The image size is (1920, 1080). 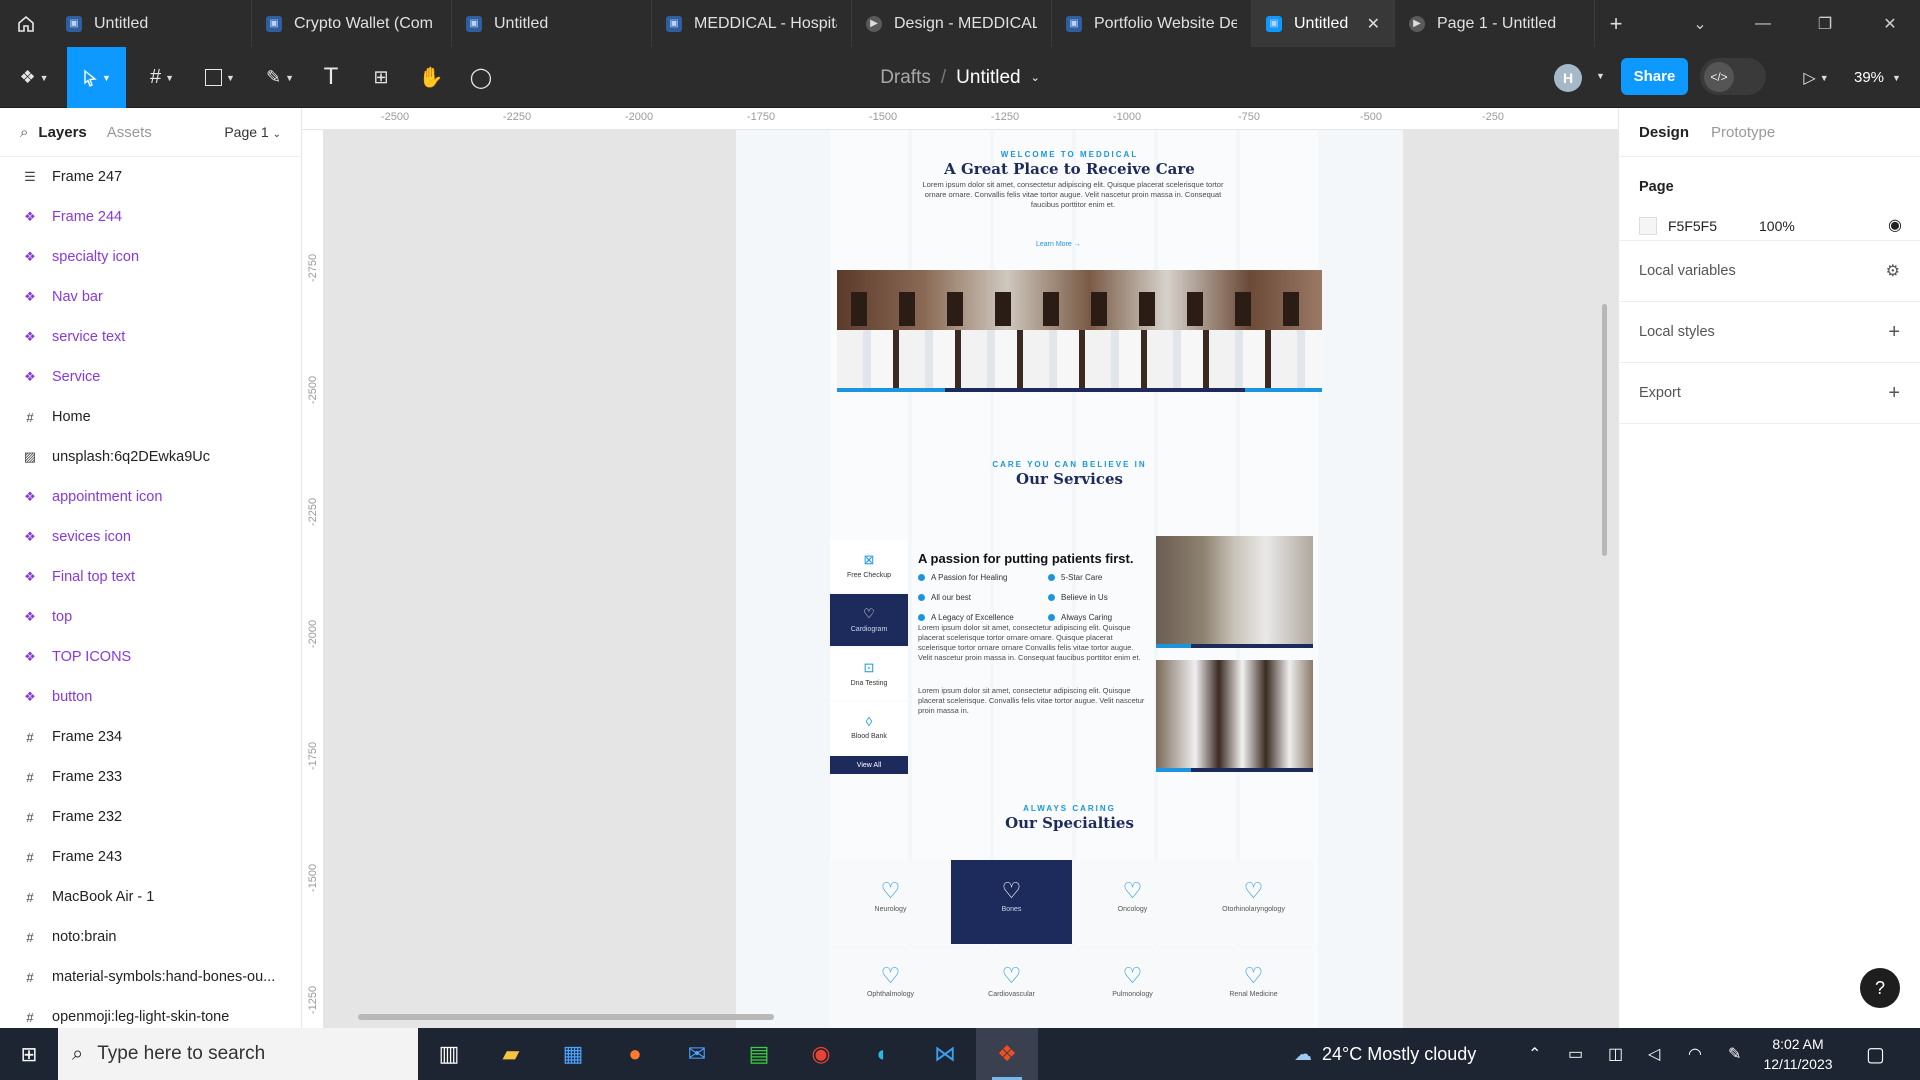 What do you see at coordinates (511, 1054) in the screenshot?
I see `file-explorer-button: ▰` at bounding box center [511, 1054].